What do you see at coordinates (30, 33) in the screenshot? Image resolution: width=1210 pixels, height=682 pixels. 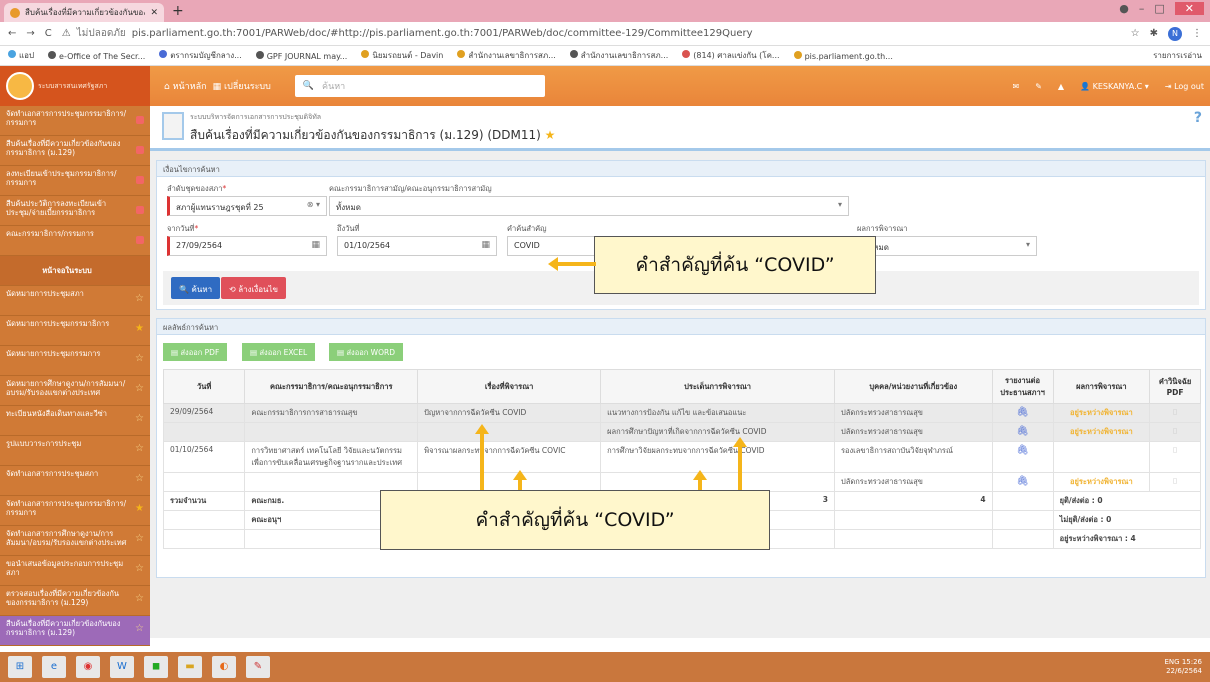 I see `forward-icon: →` at bounding box center [30, 33].